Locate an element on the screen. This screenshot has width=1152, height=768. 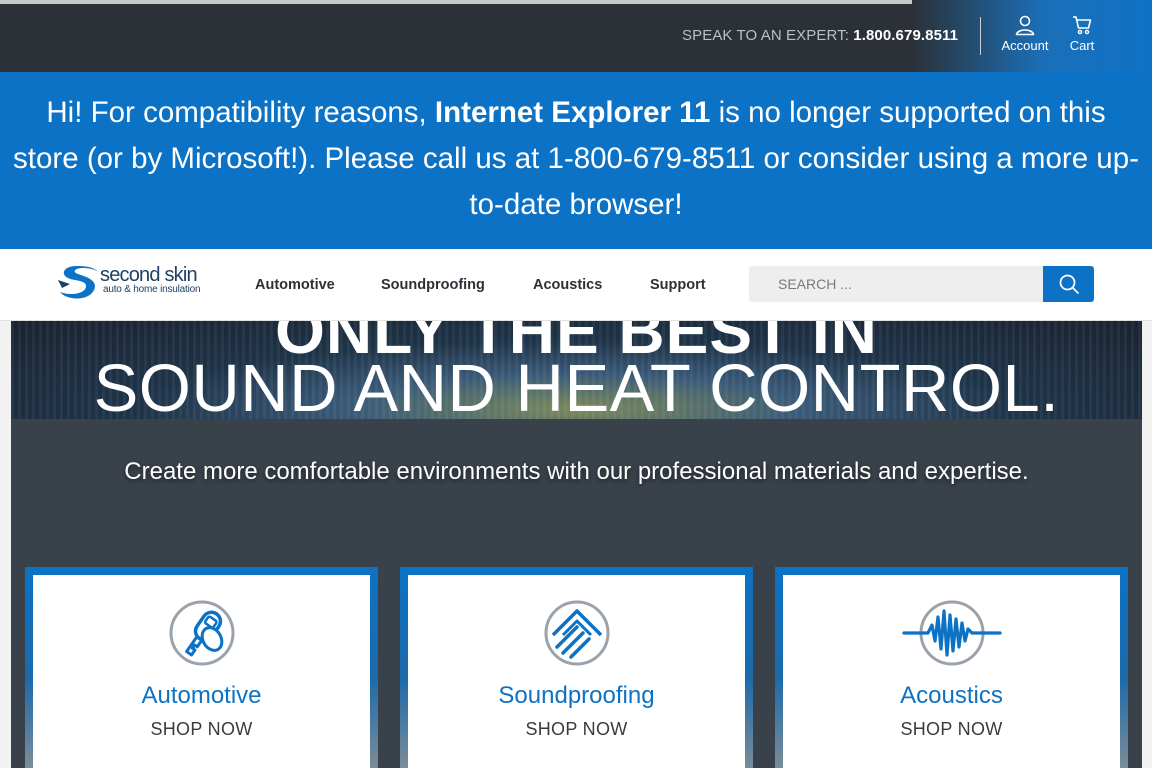
expert-phone-line: SPEAK TO AN EXPERT: 1.800.679.8511 is located at coordinates (820, 35).